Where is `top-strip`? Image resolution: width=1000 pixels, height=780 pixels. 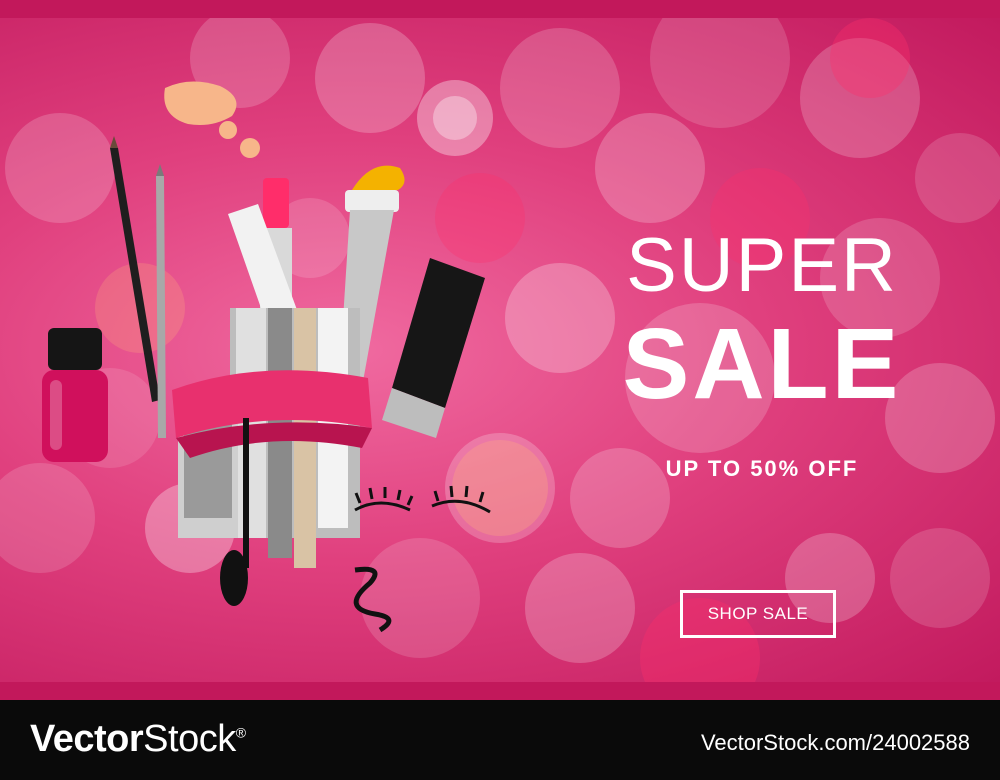 top-strip is located at coordinates (500, 9).